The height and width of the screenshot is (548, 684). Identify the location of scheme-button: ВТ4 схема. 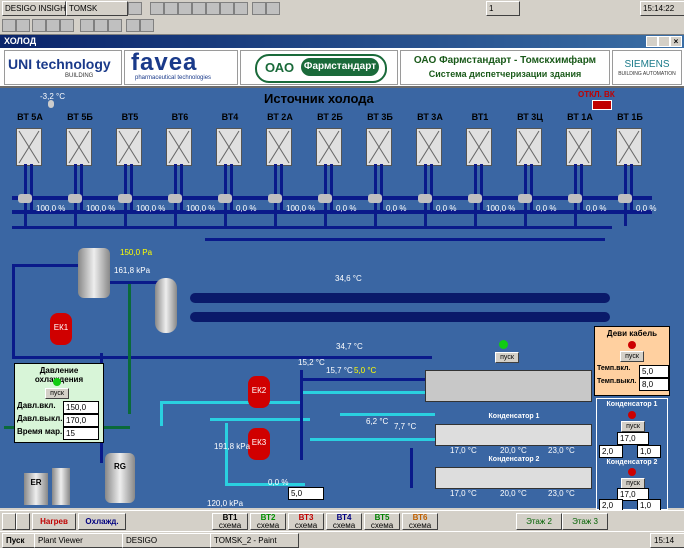
(344, 521).